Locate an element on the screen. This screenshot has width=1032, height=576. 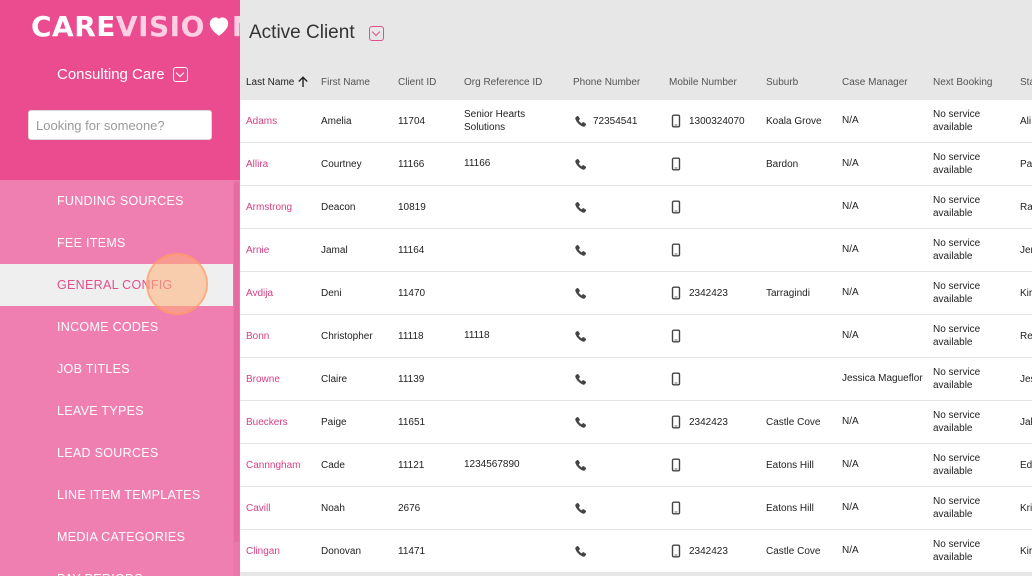
cell-last-name-link: Bueckers is located at coordinates (281, 422).